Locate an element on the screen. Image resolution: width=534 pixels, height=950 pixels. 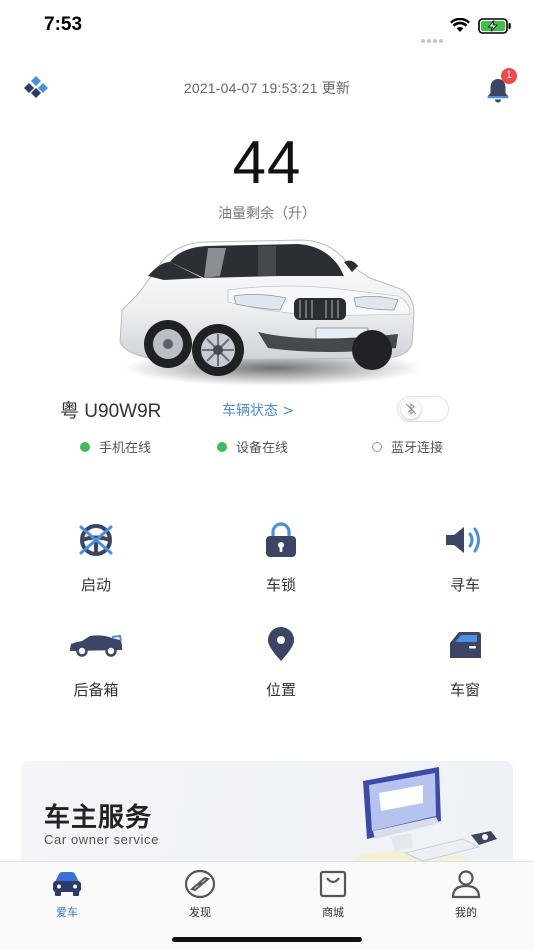
update-timestamp: 2021-04-07 19:53:21 更新 is located at coordinates (267, 88).